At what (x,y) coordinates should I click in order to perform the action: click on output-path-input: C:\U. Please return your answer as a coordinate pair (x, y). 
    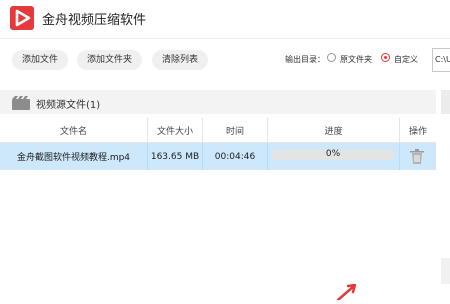
    Looking at the image, I should click on (441, 60).